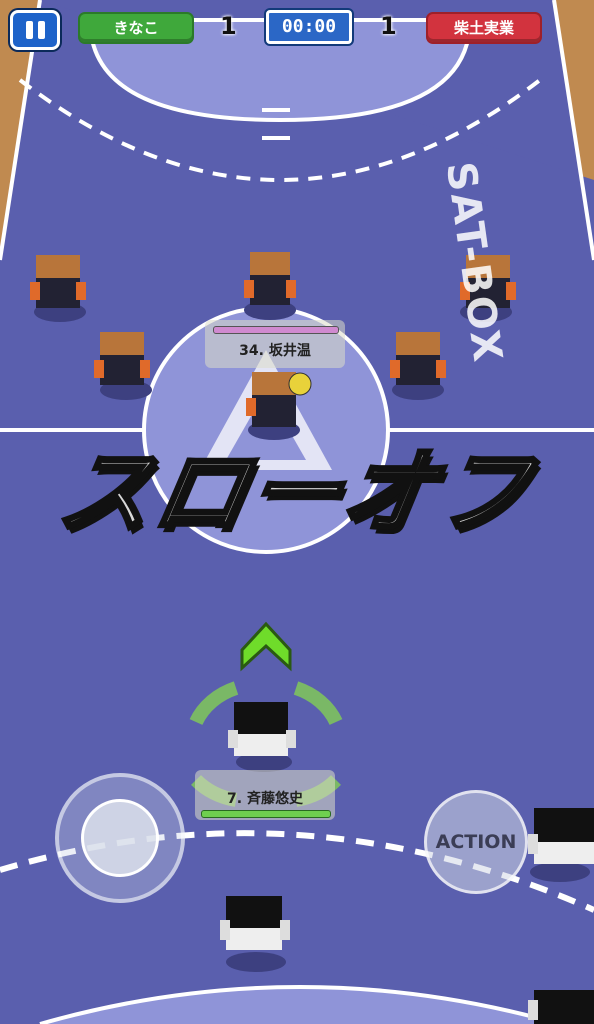 Image resolution: width=594 pixels, height=1024 pixels. I want to click on virtual-joystick, so click(120, 838).